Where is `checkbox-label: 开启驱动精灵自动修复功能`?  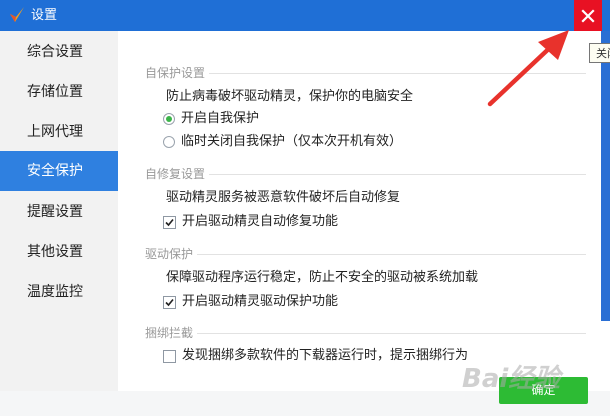
checkbox-label: 开启驱动精灵自动修复功能 is located at coordinates (260, 221).